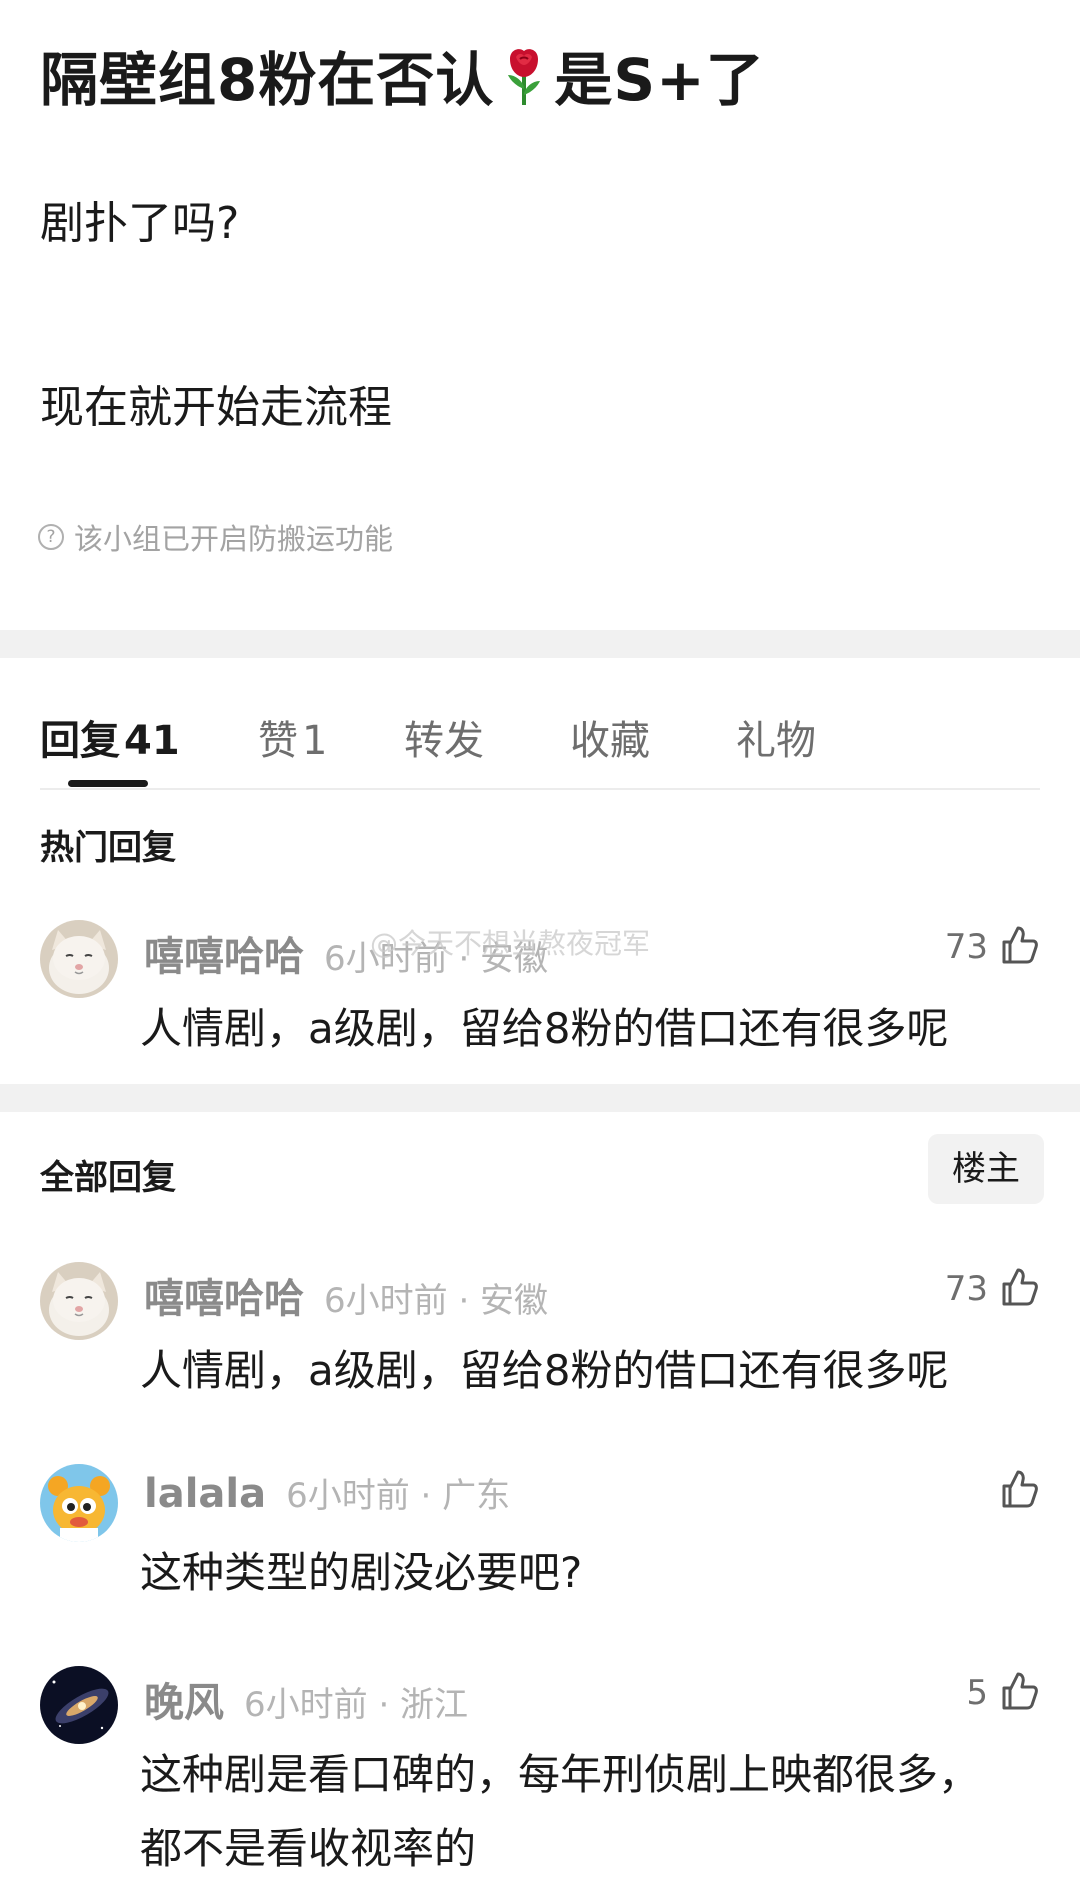 Image resolution: width=1080 pixels, height=1886 pixels. Describe the element at coordinates (234, 539) in the screenshot. I see `anti-repost-notice-text: 该小组已开启防搬运功能` at that location.